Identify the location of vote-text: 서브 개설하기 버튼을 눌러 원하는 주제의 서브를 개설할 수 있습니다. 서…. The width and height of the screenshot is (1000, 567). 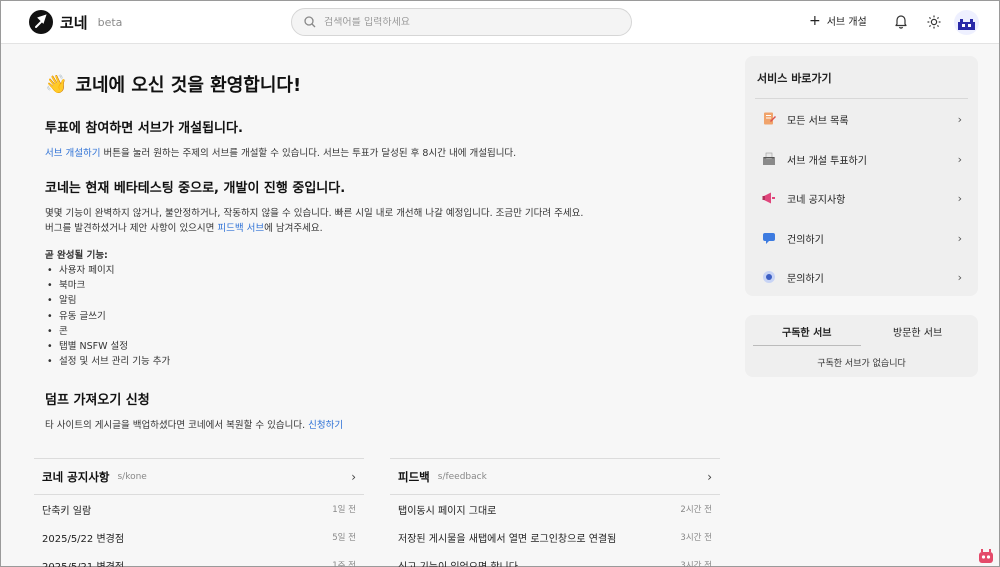
(280, 153).